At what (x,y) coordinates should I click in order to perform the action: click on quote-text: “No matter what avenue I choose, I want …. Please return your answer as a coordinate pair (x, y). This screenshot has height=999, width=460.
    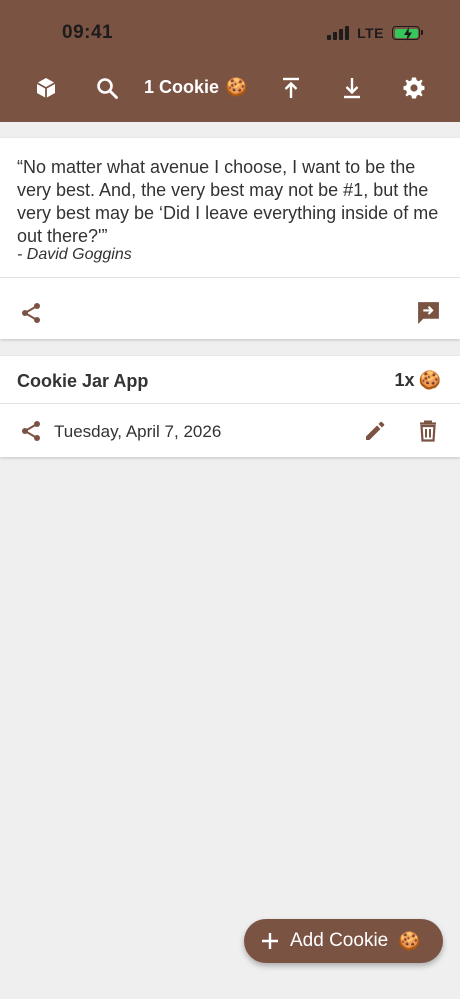
    Looking at the image, I should click on (228, 201).